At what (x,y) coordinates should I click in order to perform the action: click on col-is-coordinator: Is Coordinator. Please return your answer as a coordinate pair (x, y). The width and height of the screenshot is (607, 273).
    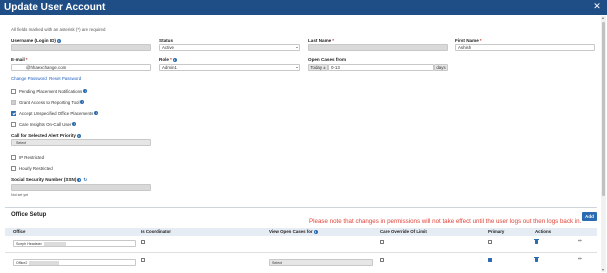
    Looking at the image, I should click on (156, 231).